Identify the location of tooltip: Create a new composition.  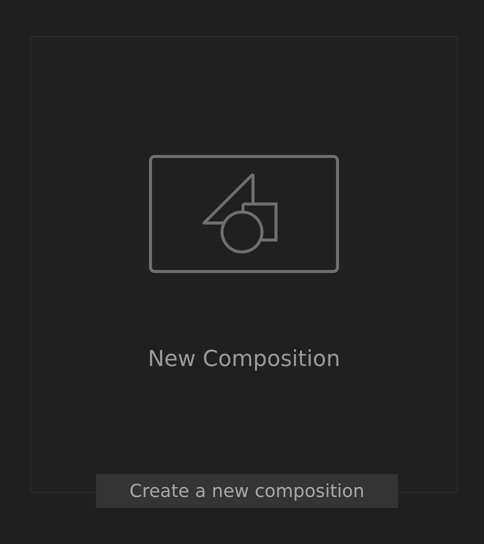
(247, 491).